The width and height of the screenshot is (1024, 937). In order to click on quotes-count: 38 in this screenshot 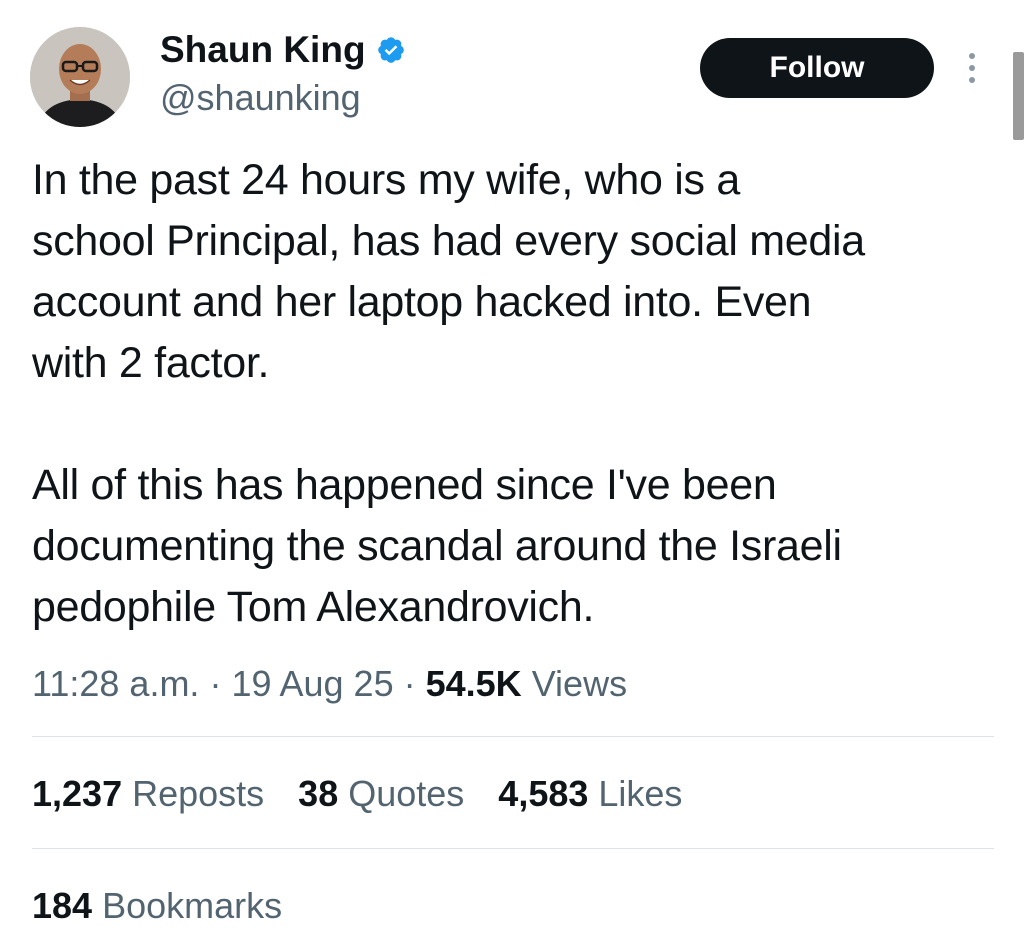, I will do `click(318, 793)`.